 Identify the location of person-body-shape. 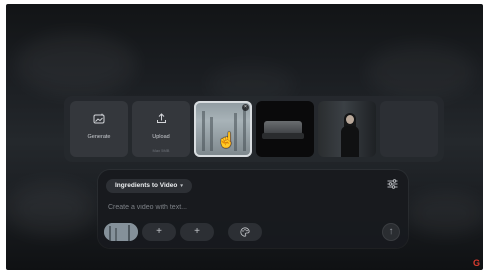
(350, 141).